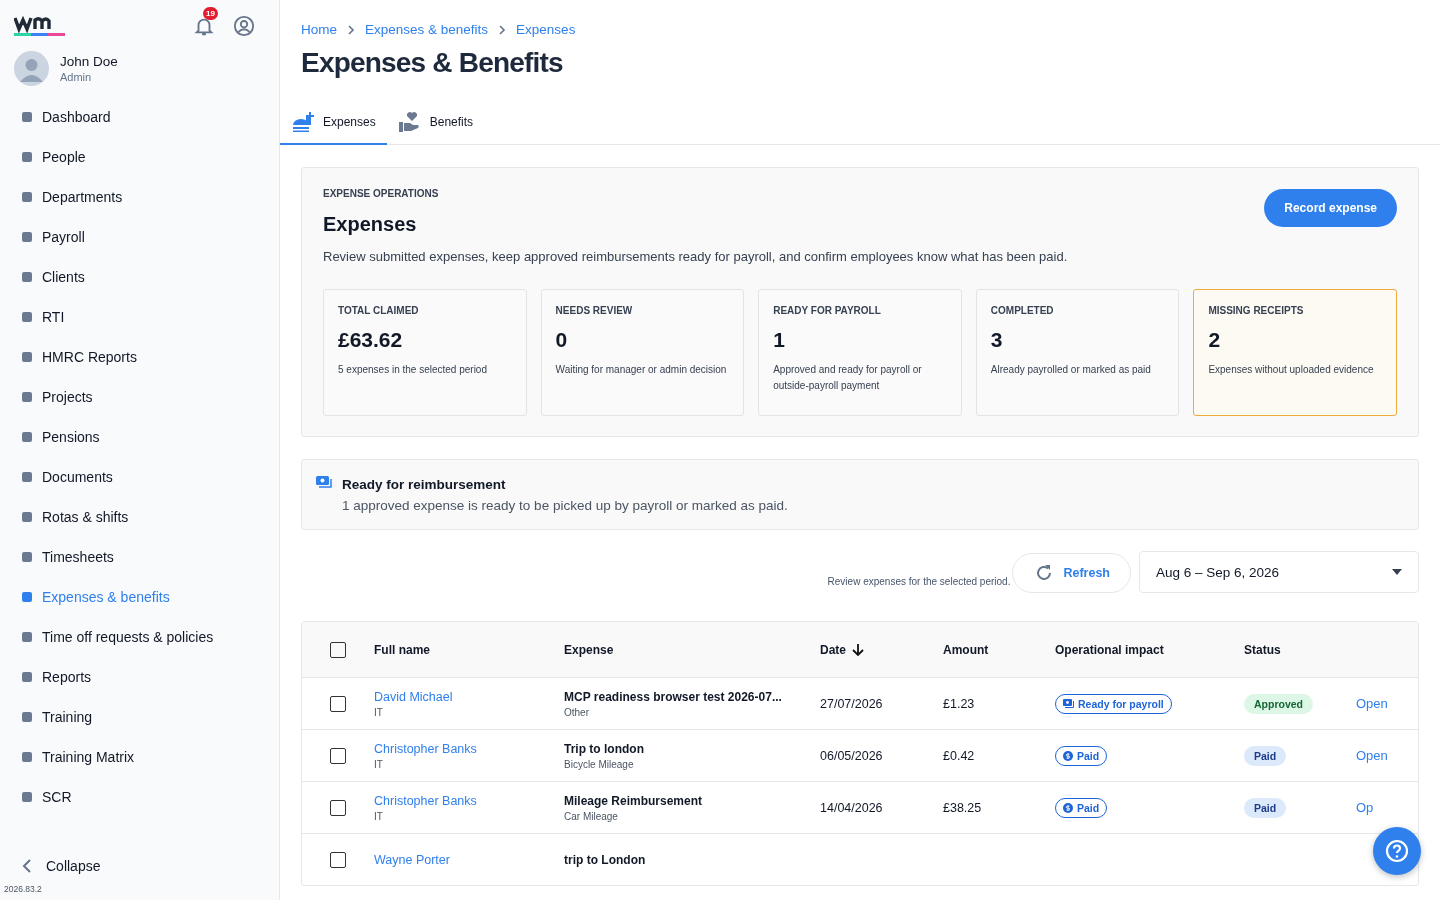 Image resolution: width=1440 pixels, height=900 pixels. Describe the element at coordinates (589, 649) in the screenshot. I see `column-header: Expense` at that location.